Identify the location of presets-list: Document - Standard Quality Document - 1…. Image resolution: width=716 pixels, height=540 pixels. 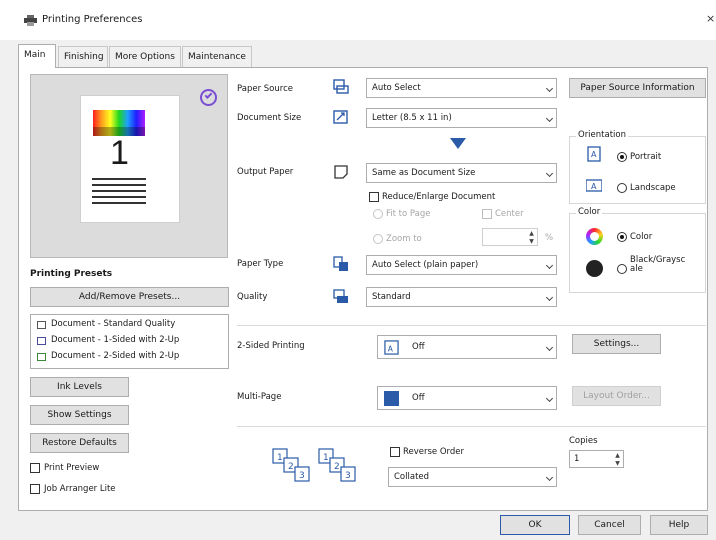
(129, 341).